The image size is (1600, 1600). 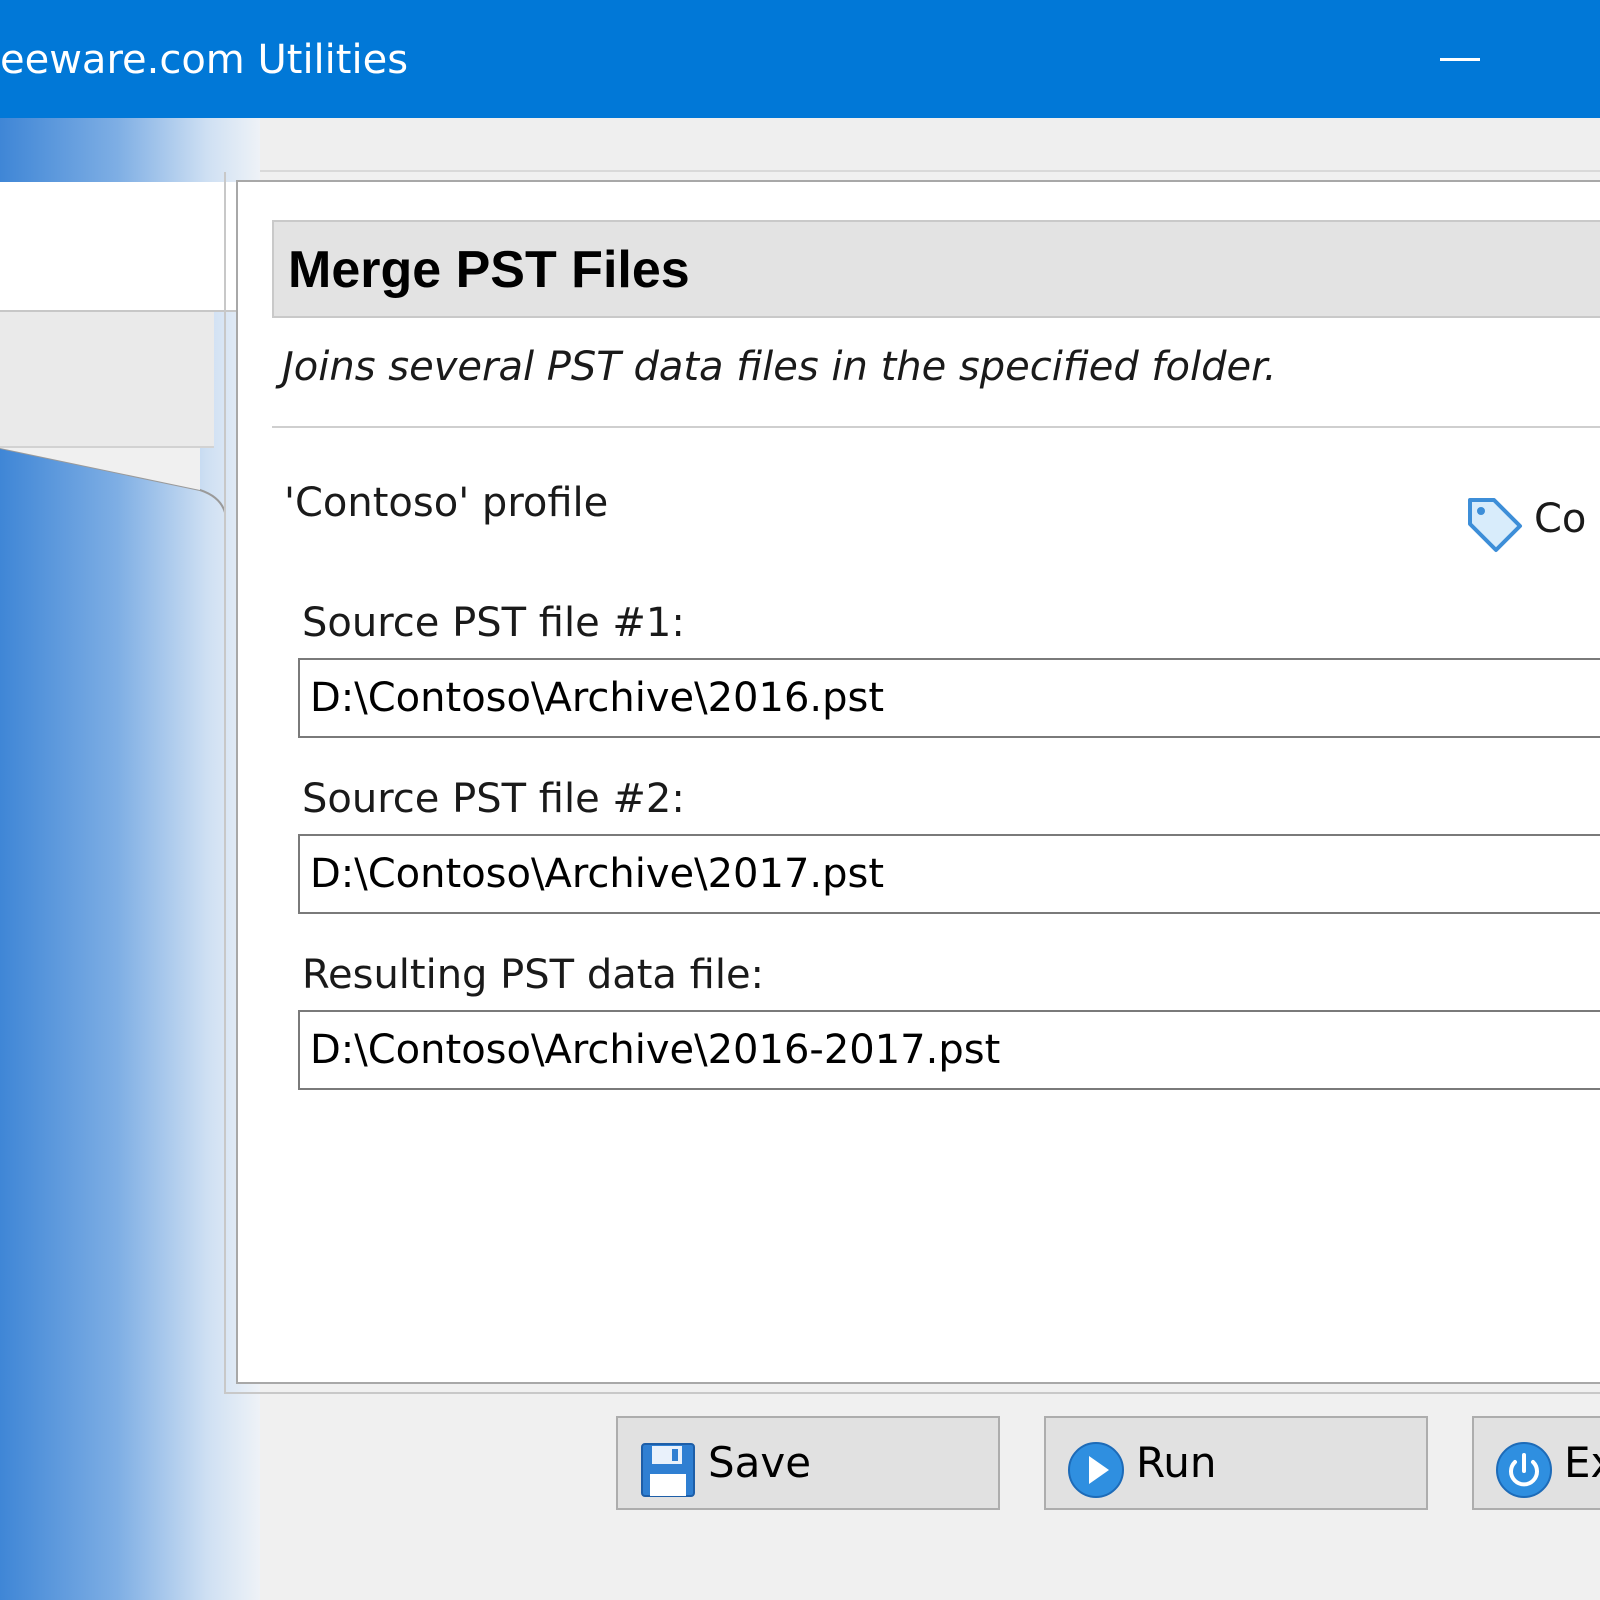 I want to click on save-button-label: Save, so click(x=760, y=1462).